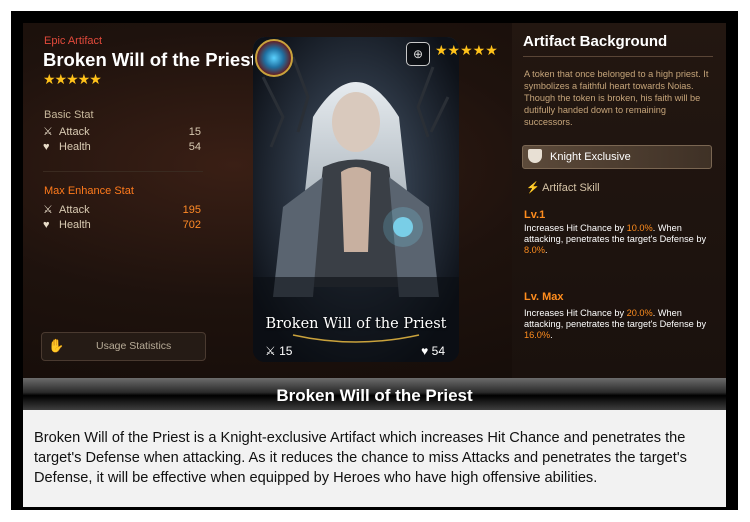 The width and height of the screenshot is (750, 522). I want to click on usage-statistics-label: Usage Statistics, so click(134, 346).